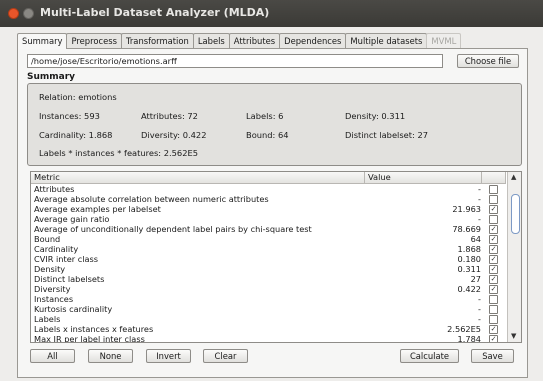  Describe the element at coordinates (466, 209) in the screenshot. I see `metric-value: 21.963` at that location.